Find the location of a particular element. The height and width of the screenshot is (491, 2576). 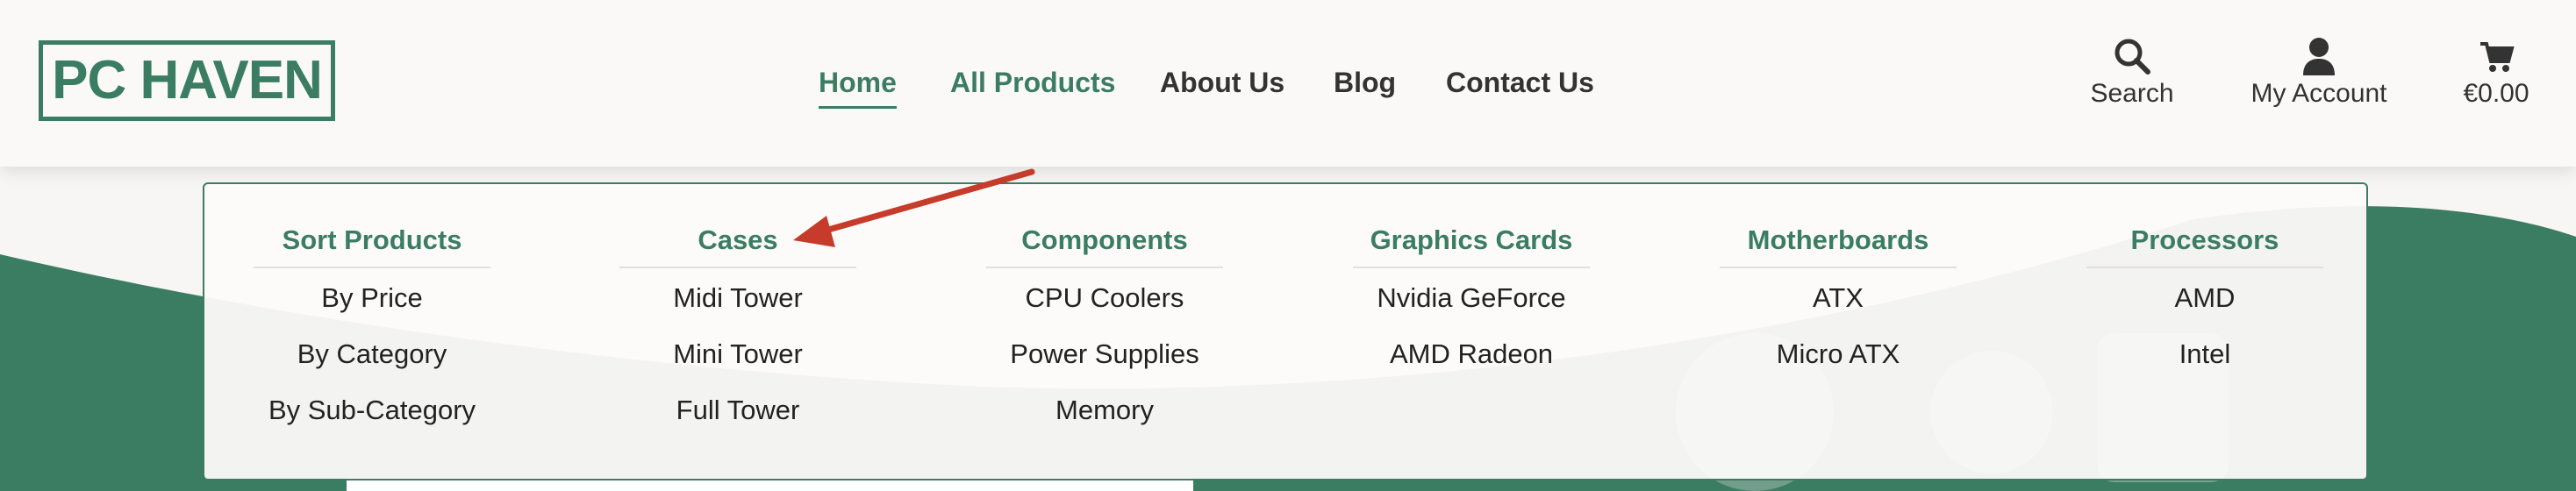

nav-all-products: All Products is located at coordinates (1032, 83).